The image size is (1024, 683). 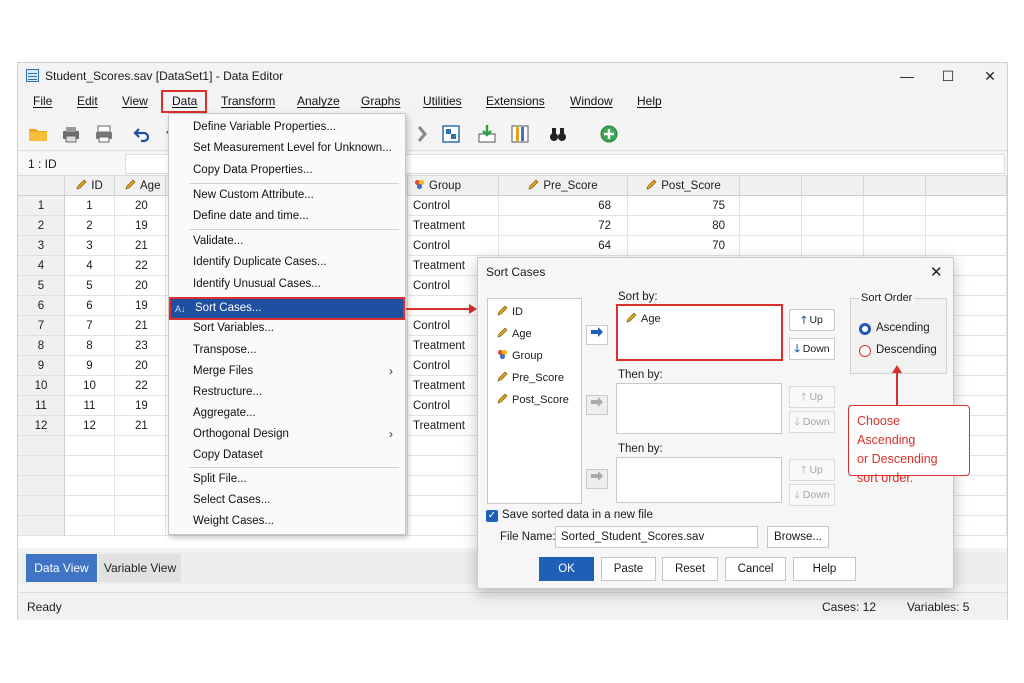 What do you see at coordinates (41, 326) in the screenshot?
I see `row-header: 7` at bounding box center [41, 326].